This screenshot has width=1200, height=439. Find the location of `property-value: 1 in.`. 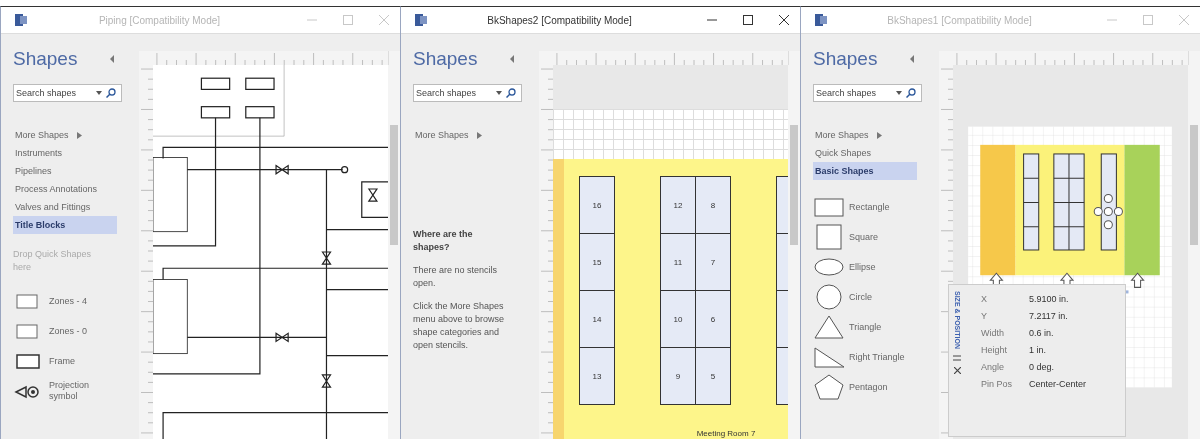

property-value: 1 in. is located at coordinates (1058, 350).